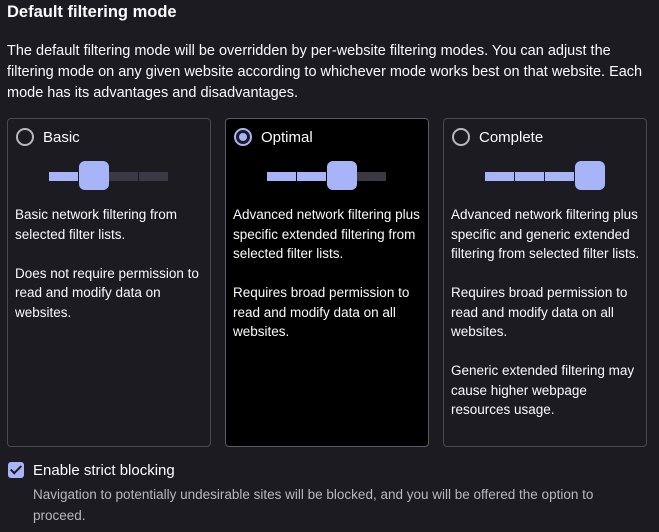 Image resolution: width=659 pixels, height=532 pixels. I want to click on level-indicator-complete, so click(546, 176).